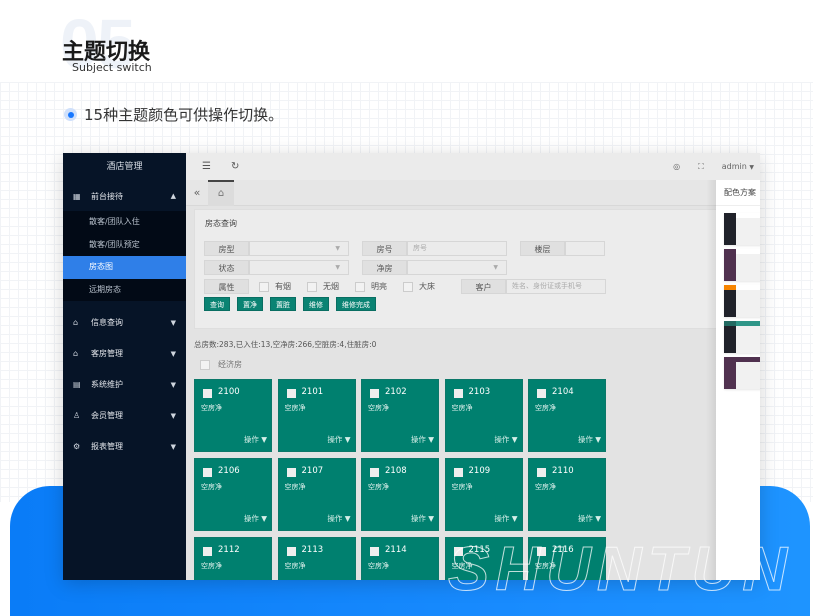  I want to click on room-card: 2112空房净操作 ▼, so click(233, 558).